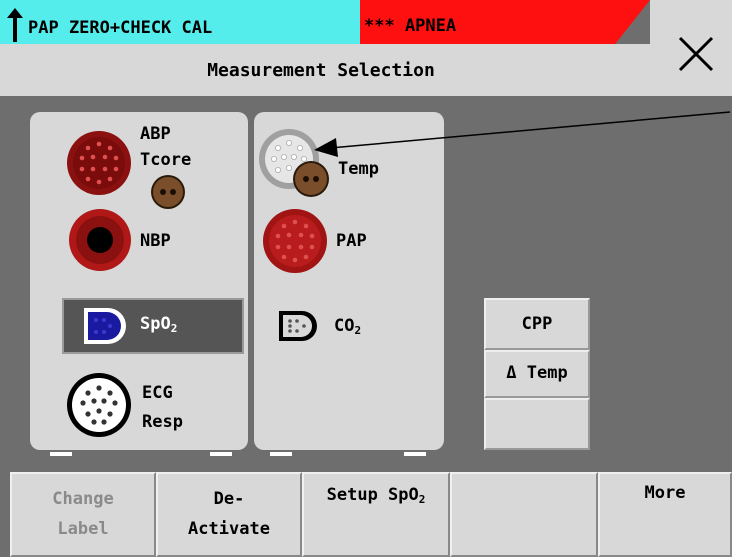 The height and width of the screenshot is (557, 732). Describe the element at coordinates (410, 26) in the screenshot. I see `apnea-alarm-text: *** APNEA` at that location.